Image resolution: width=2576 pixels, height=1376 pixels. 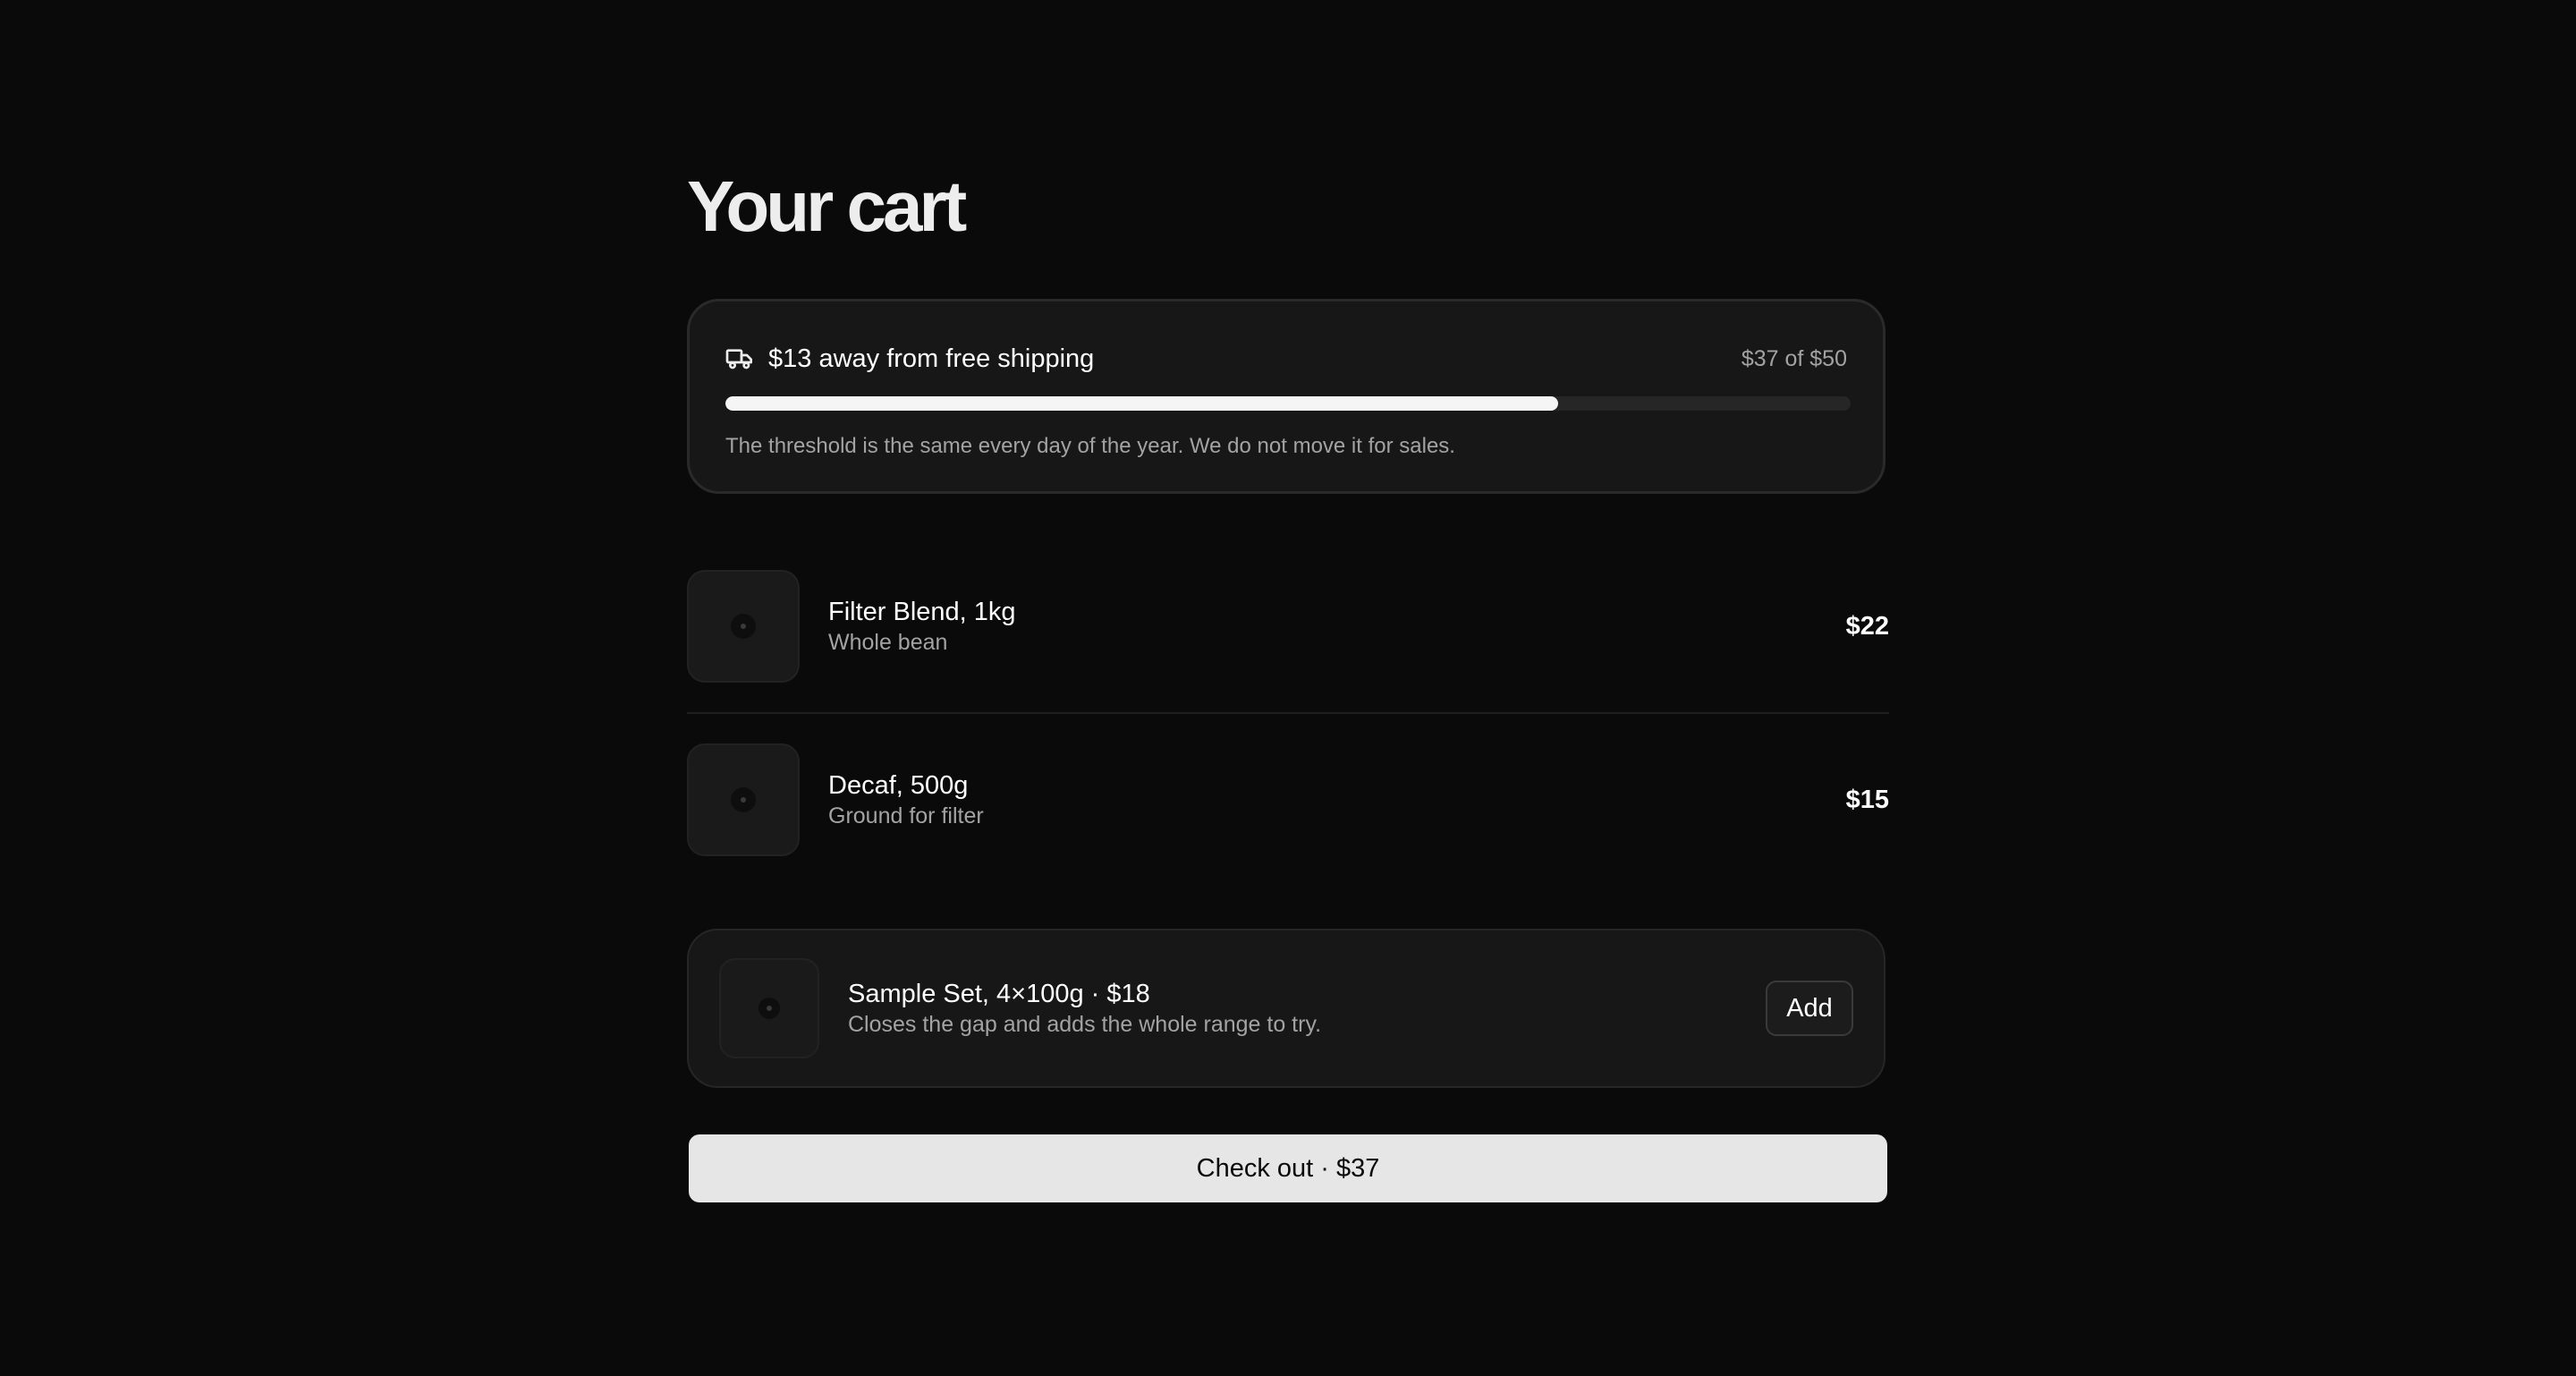 I want to click on shipping-header: $13 away from free shipping $37 of $50, so click(x=1286, y=359).